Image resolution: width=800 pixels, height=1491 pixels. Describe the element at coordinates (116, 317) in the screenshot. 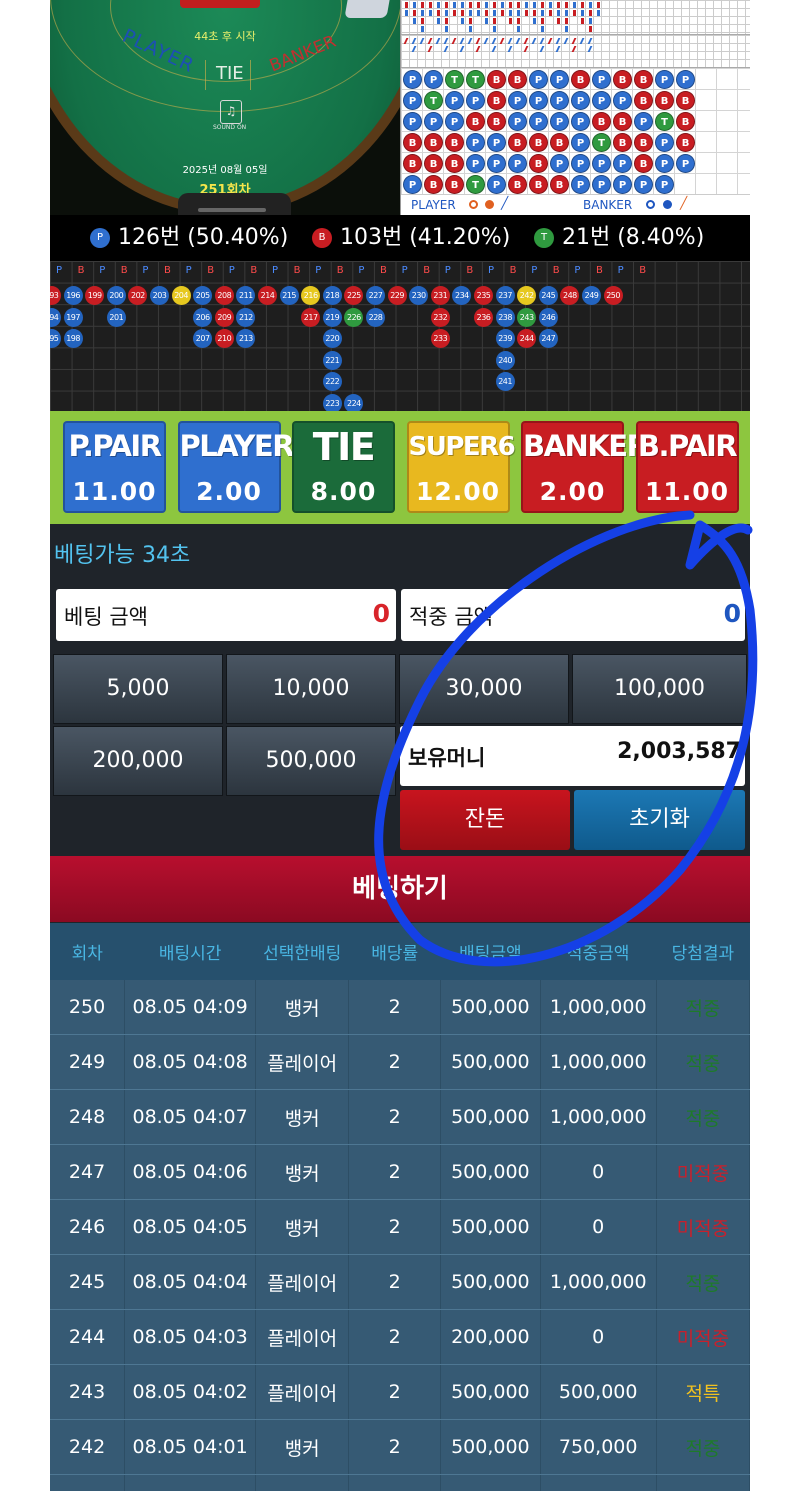

I see `history-round-cell: 201` at that location.